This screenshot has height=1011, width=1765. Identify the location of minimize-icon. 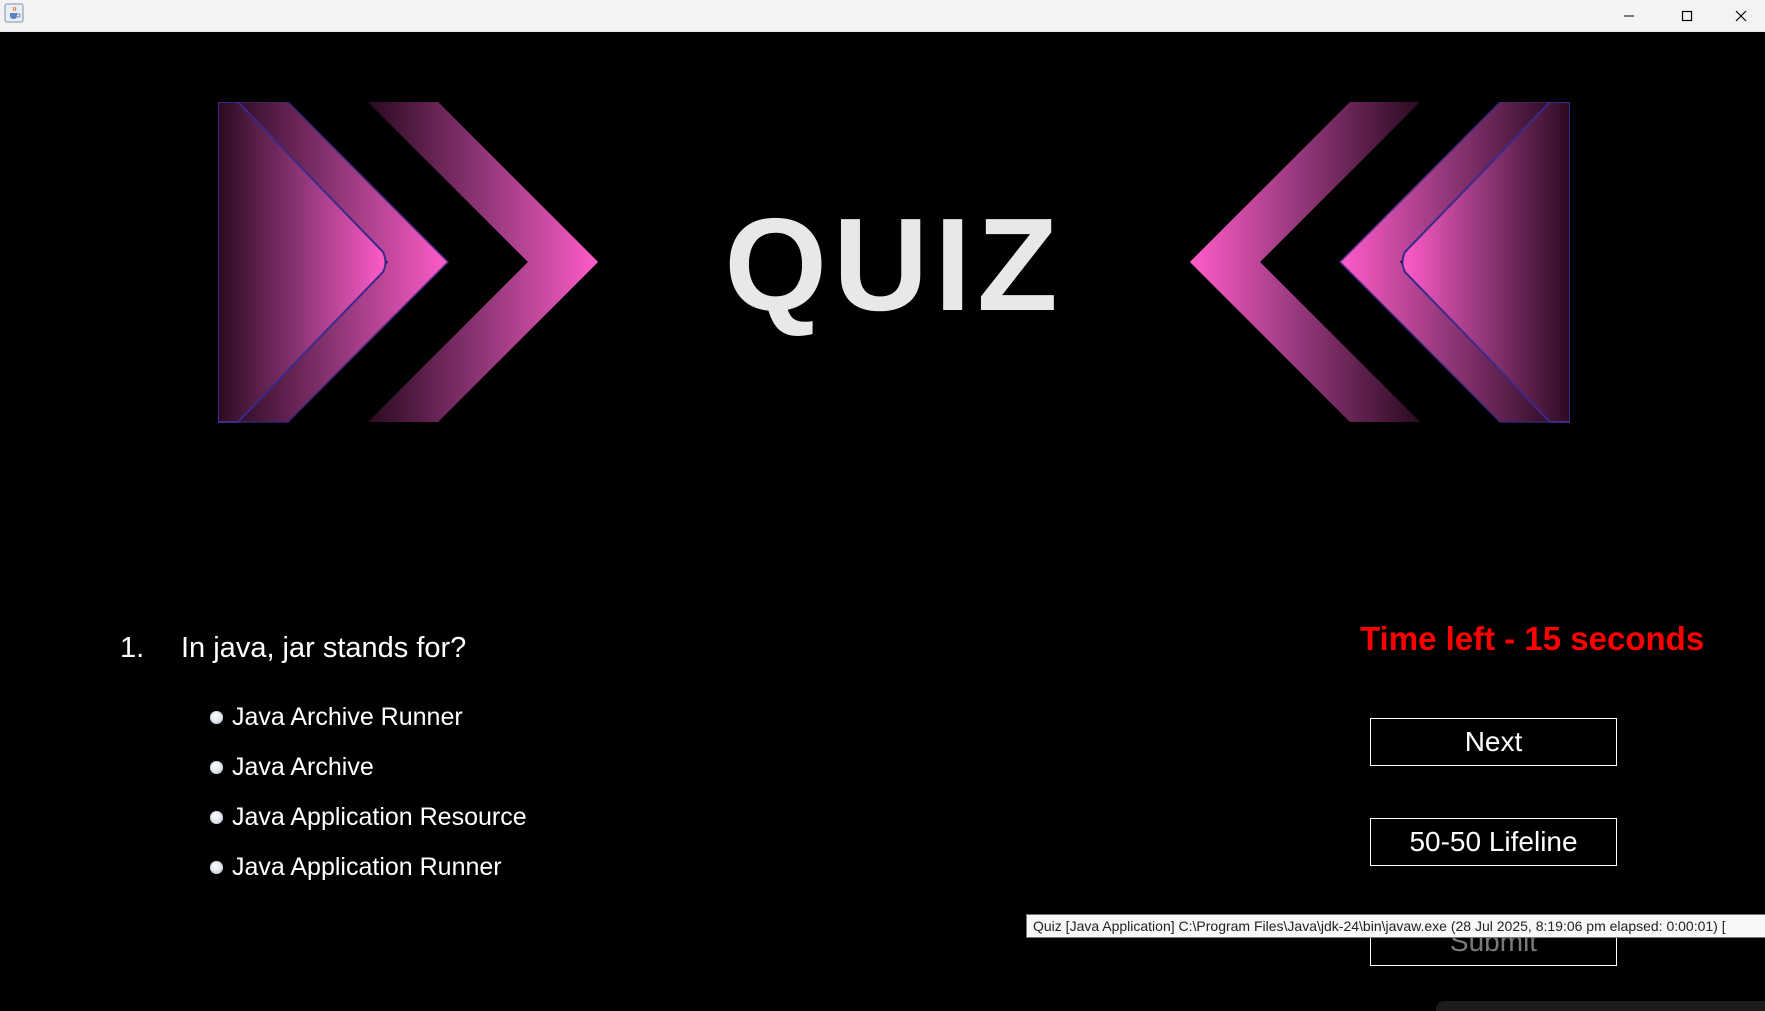
(1629, 15).